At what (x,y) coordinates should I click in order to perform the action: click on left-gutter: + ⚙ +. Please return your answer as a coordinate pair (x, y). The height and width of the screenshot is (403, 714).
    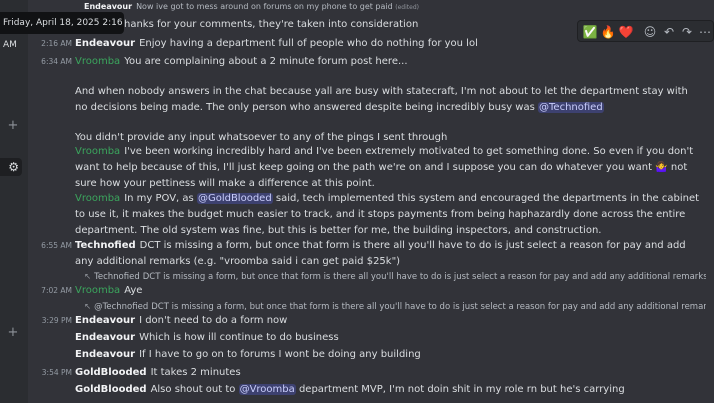
    Looking at the image, I should click on (14, 201).